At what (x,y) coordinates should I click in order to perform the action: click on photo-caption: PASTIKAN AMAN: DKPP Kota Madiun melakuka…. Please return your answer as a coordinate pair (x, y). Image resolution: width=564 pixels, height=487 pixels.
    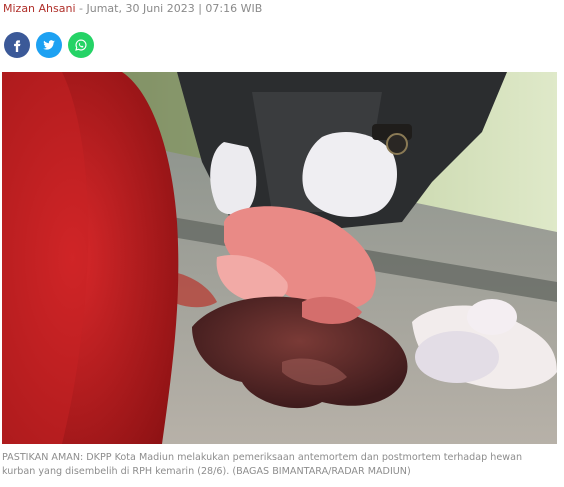
    Looking at the image, I should click on (262, 464).